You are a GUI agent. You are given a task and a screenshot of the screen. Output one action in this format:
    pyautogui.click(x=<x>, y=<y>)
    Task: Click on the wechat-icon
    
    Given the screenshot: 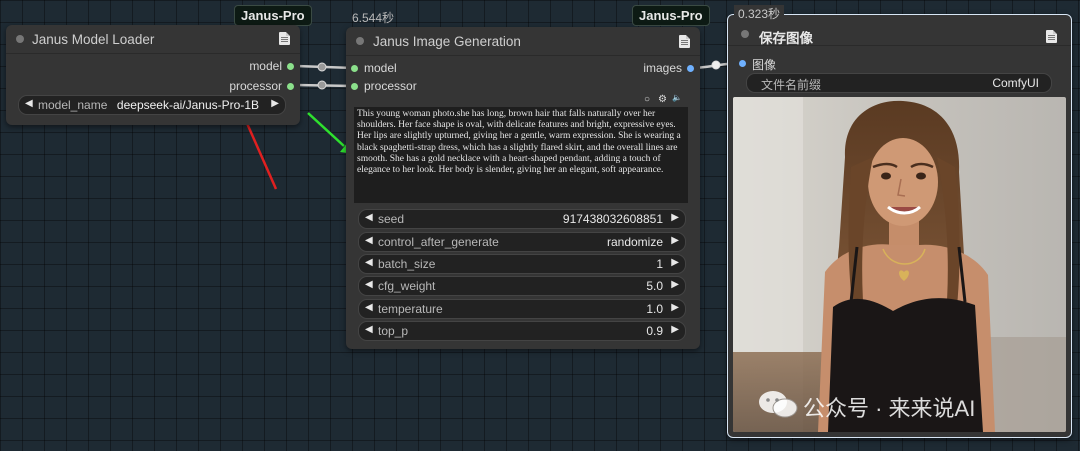 What is the action you would take?
    pyautogui.click(x=778, y=404)
    